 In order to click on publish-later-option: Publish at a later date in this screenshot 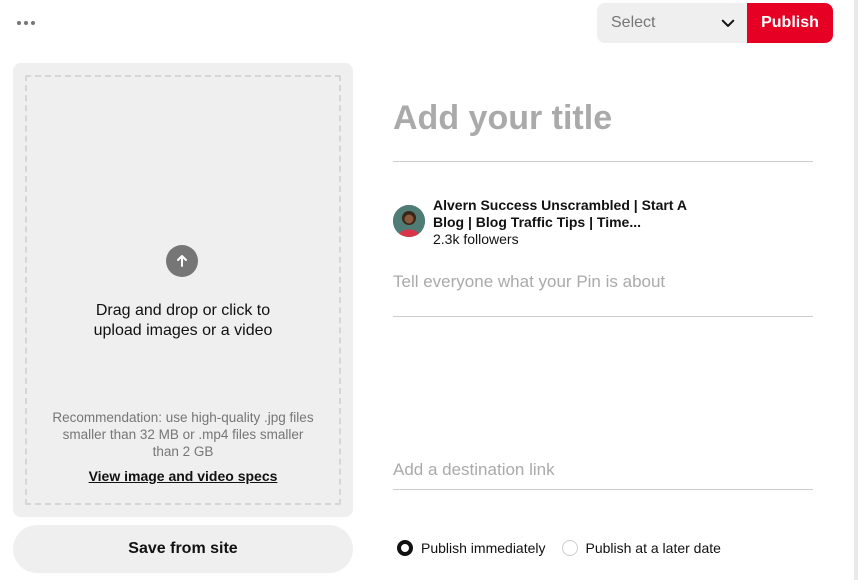, I will do `click(641, 548)`.